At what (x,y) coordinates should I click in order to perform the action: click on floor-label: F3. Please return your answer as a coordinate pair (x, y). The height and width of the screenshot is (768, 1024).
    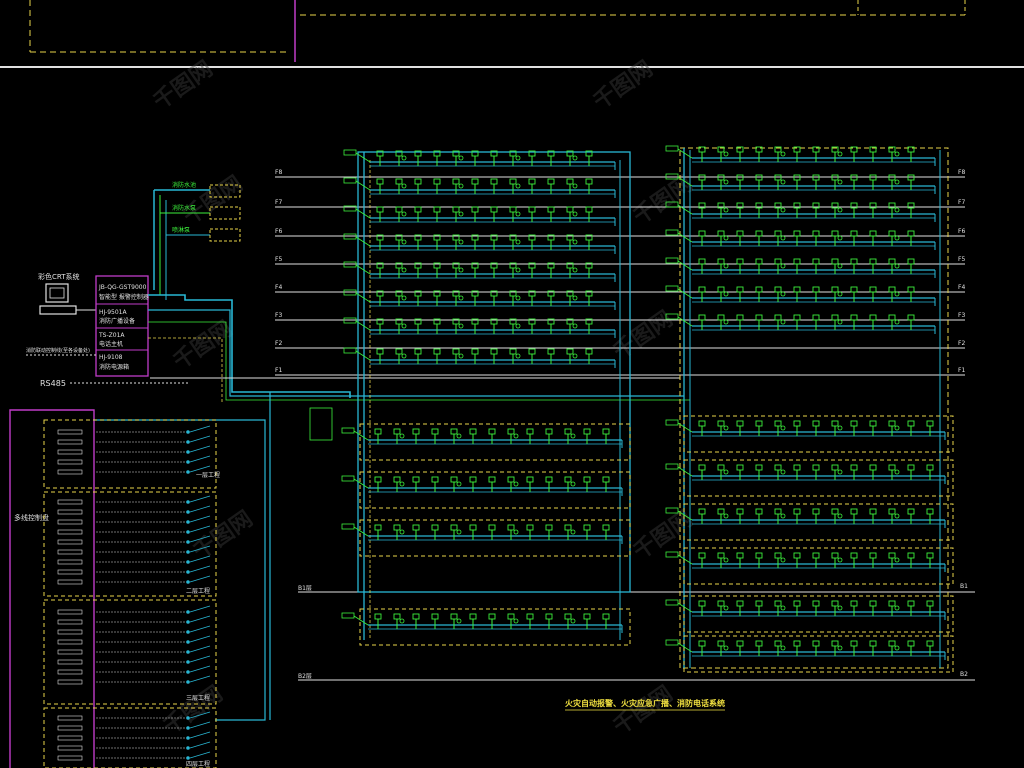
    Looking at the image, I should click on (961, 315).